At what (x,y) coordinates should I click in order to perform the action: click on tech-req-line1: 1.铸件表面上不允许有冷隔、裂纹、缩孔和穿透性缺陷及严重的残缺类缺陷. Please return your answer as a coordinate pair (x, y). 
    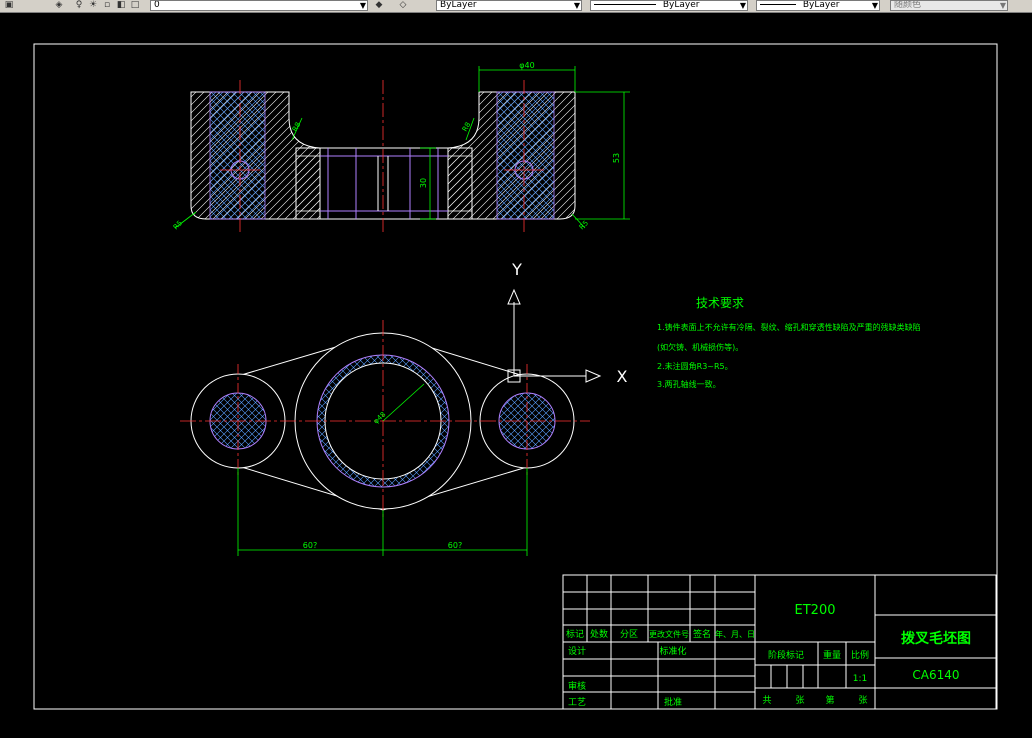
    Looking at the image, I should click on (789, 327).